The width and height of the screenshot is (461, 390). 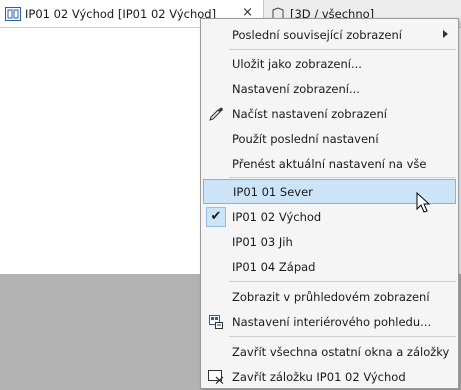 I want to click on menu-item-transfer-settings: Přenést aktuální nastavení na vše, so click(x=329, y=163).